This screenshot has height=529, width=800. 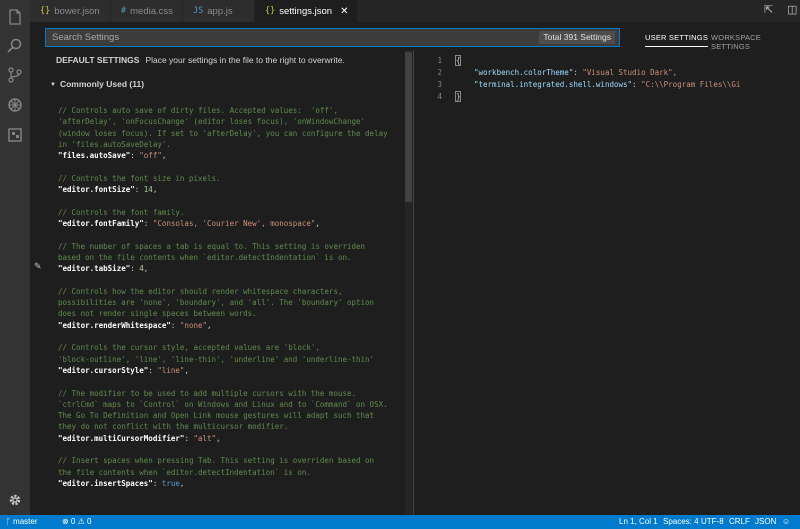 I want to click on line-number: 4, so click(x=439, y=96).